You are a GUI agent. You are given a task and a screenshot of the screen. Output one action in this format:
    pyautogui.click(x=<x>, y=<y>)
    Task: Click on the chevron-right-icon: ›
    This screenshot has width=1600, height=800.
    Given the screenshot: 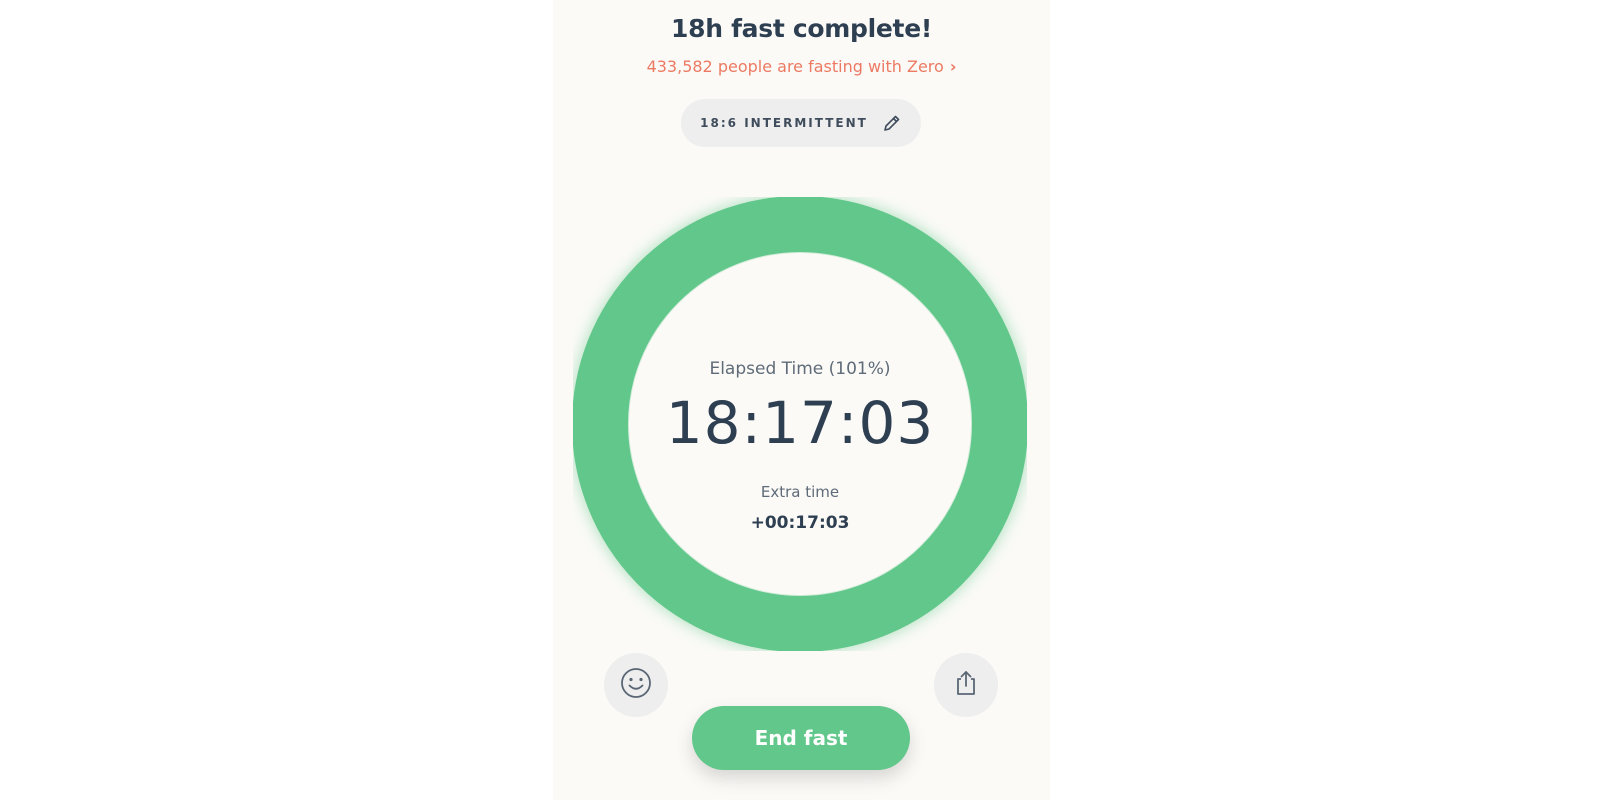 What is the action you would take?
    pyautogui.click(x=953, y=66)
    